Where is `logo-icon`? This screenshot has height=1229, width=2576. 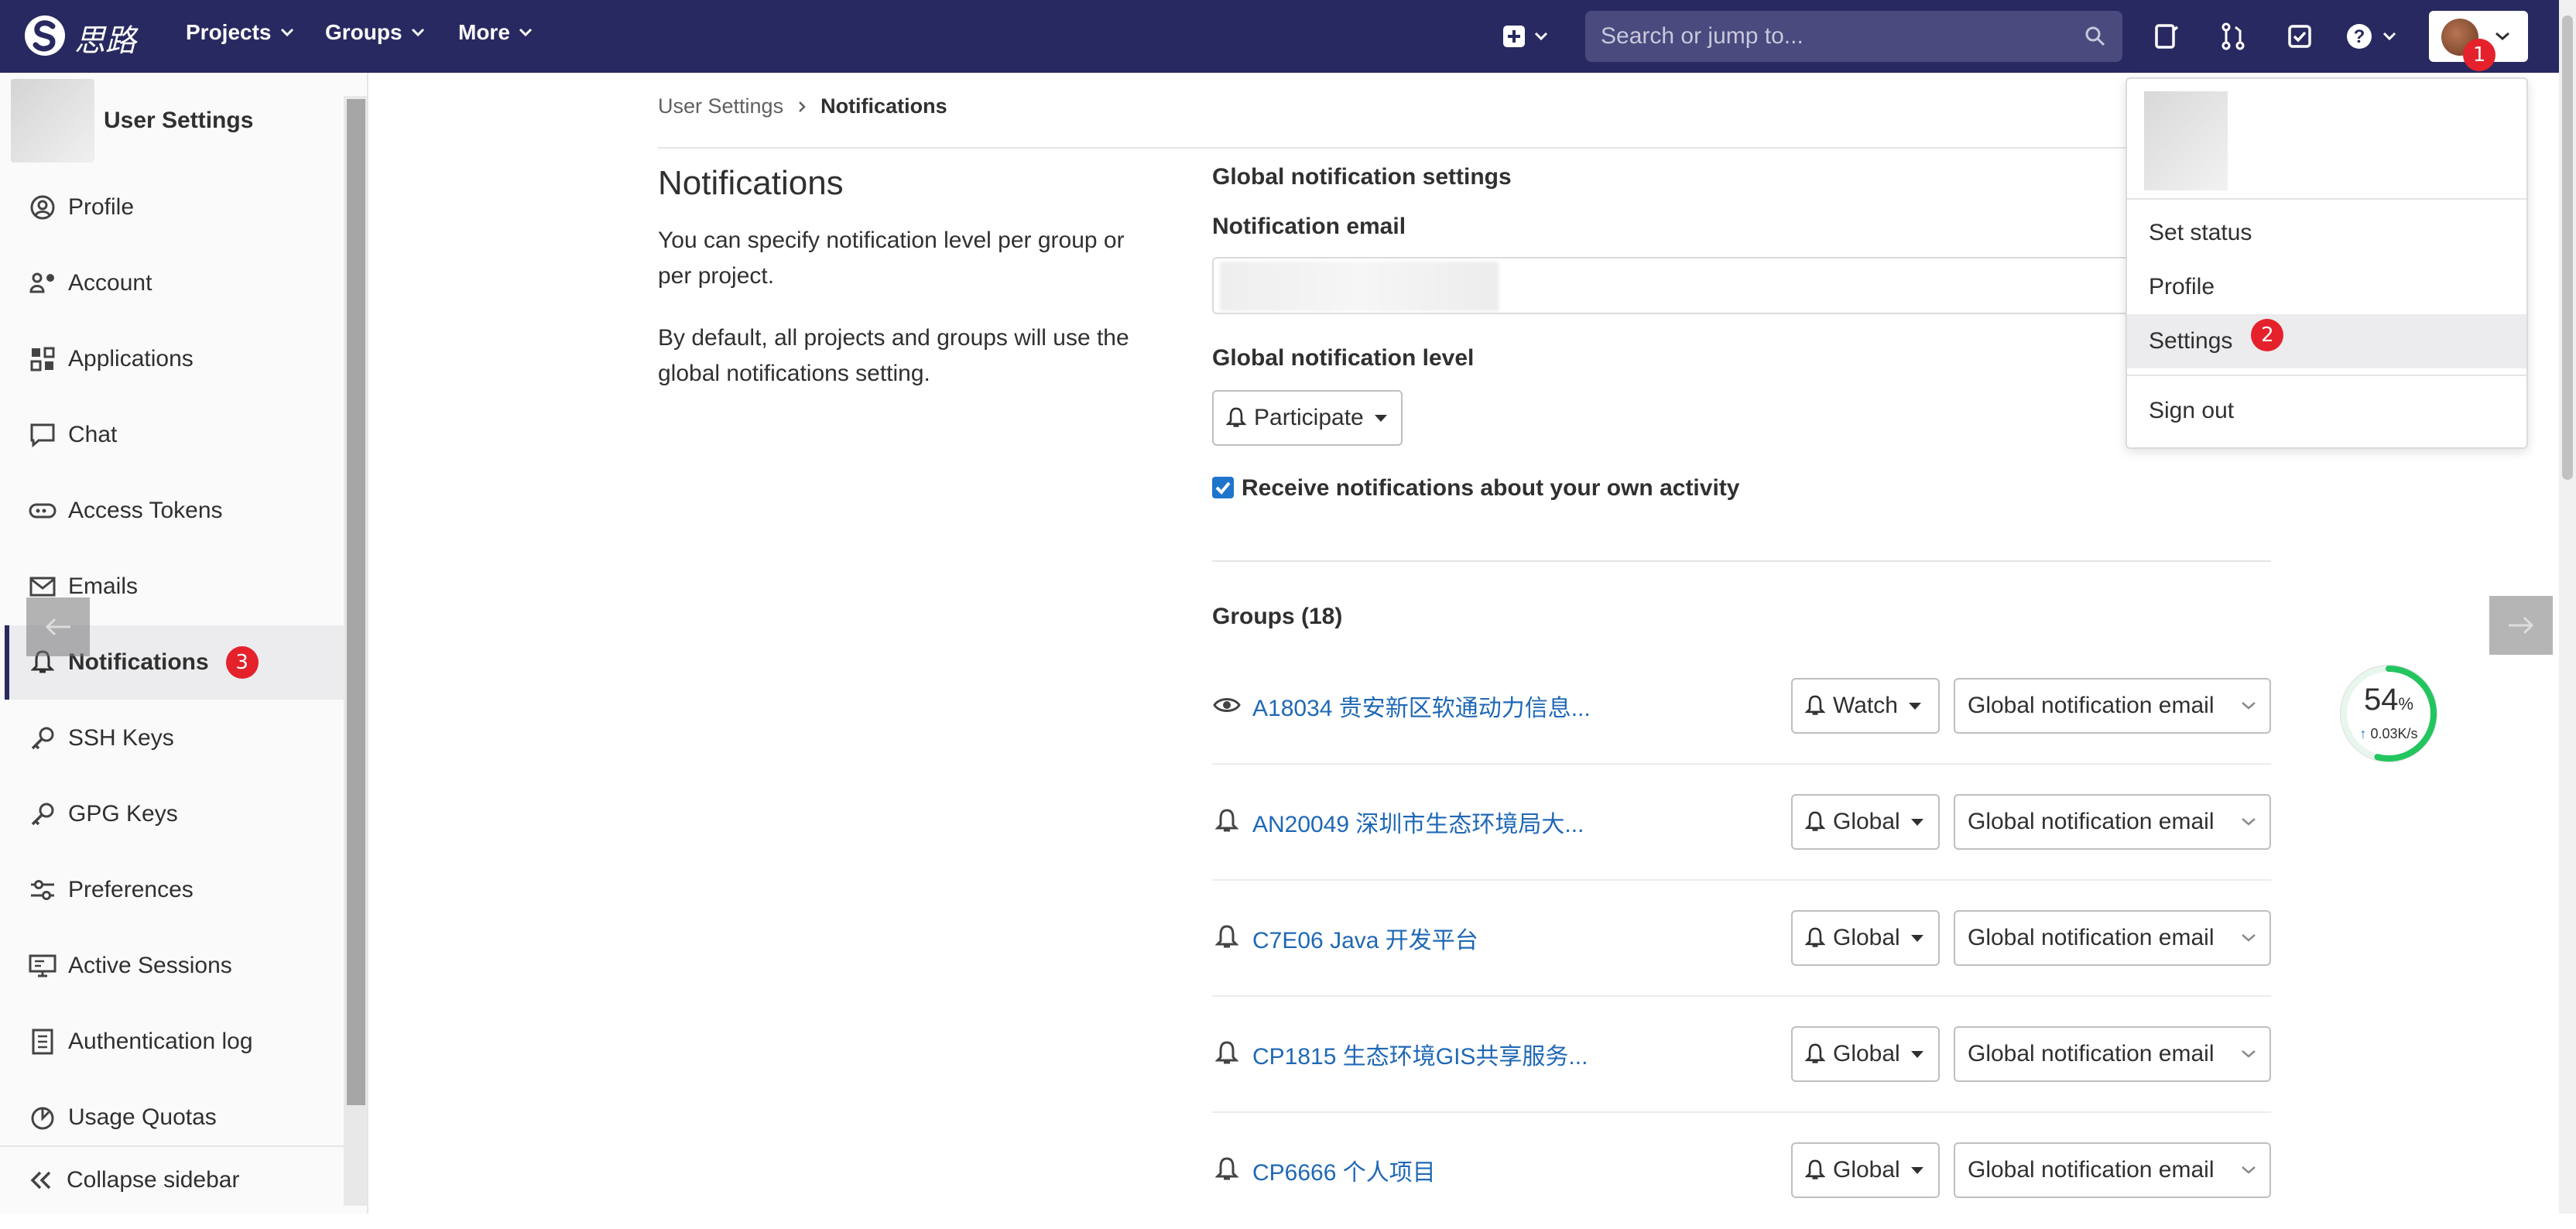 logo-icon is located at coordinates (45, 35).